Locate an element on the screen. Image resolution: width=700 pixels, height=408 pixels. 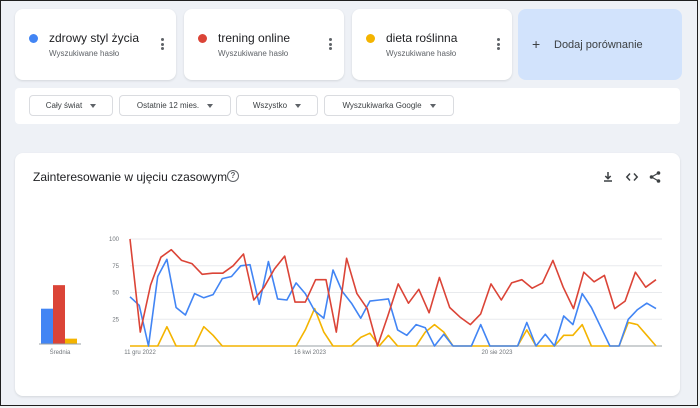
category-label: Wszystko is located at coordinates (270, 105).